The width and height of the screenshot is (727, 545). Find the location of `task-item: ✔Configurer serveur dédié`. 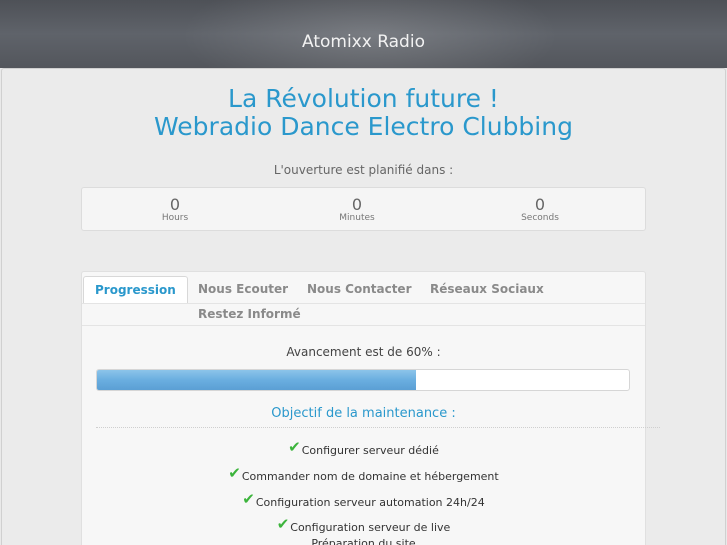

task-item: ✔Configurer serveur dédié is located at coordinates (363, 449).